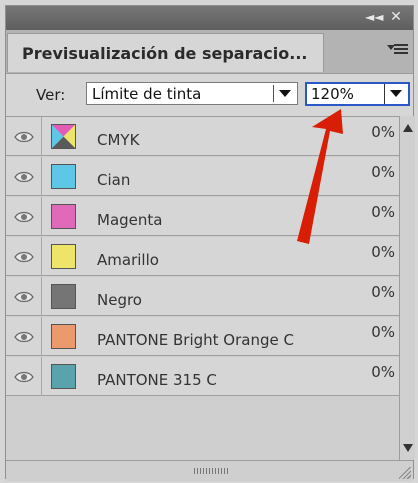 This screenshot has height=483, width=418. What do you see at coordinates (273, 93) in the screenshot?
I see `dropdown-divider` at bounding box center [273, 93].